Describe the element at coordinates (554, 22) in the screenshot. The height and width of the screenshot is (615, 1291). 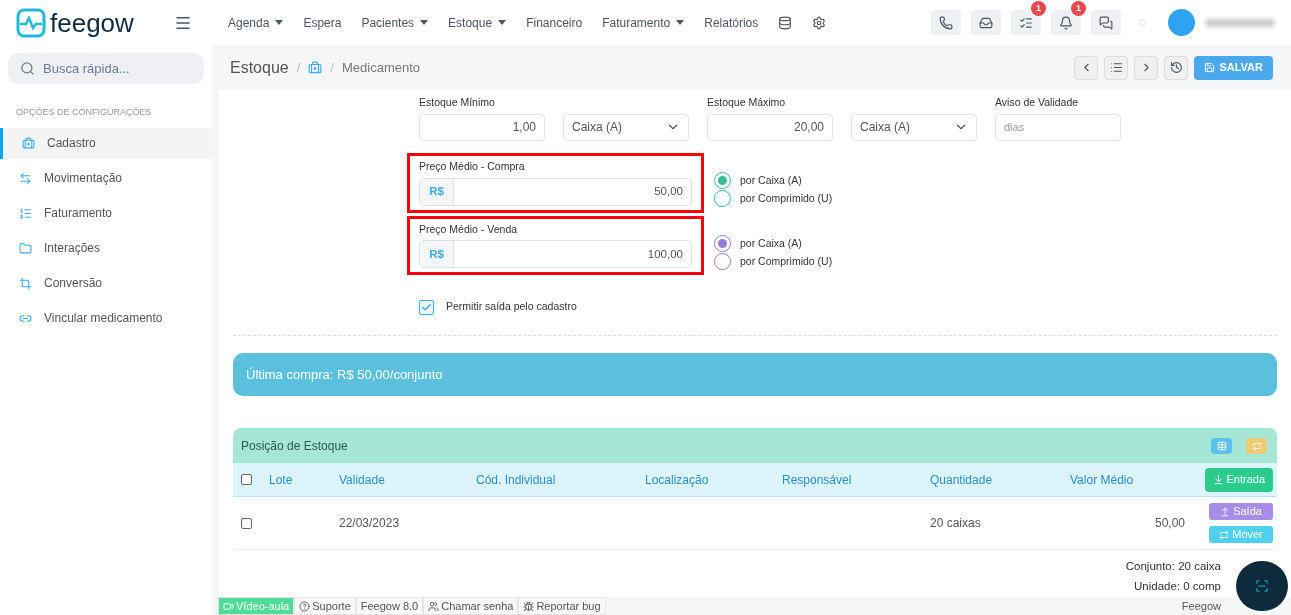
I see `nav-link: Financeiro` at that location.